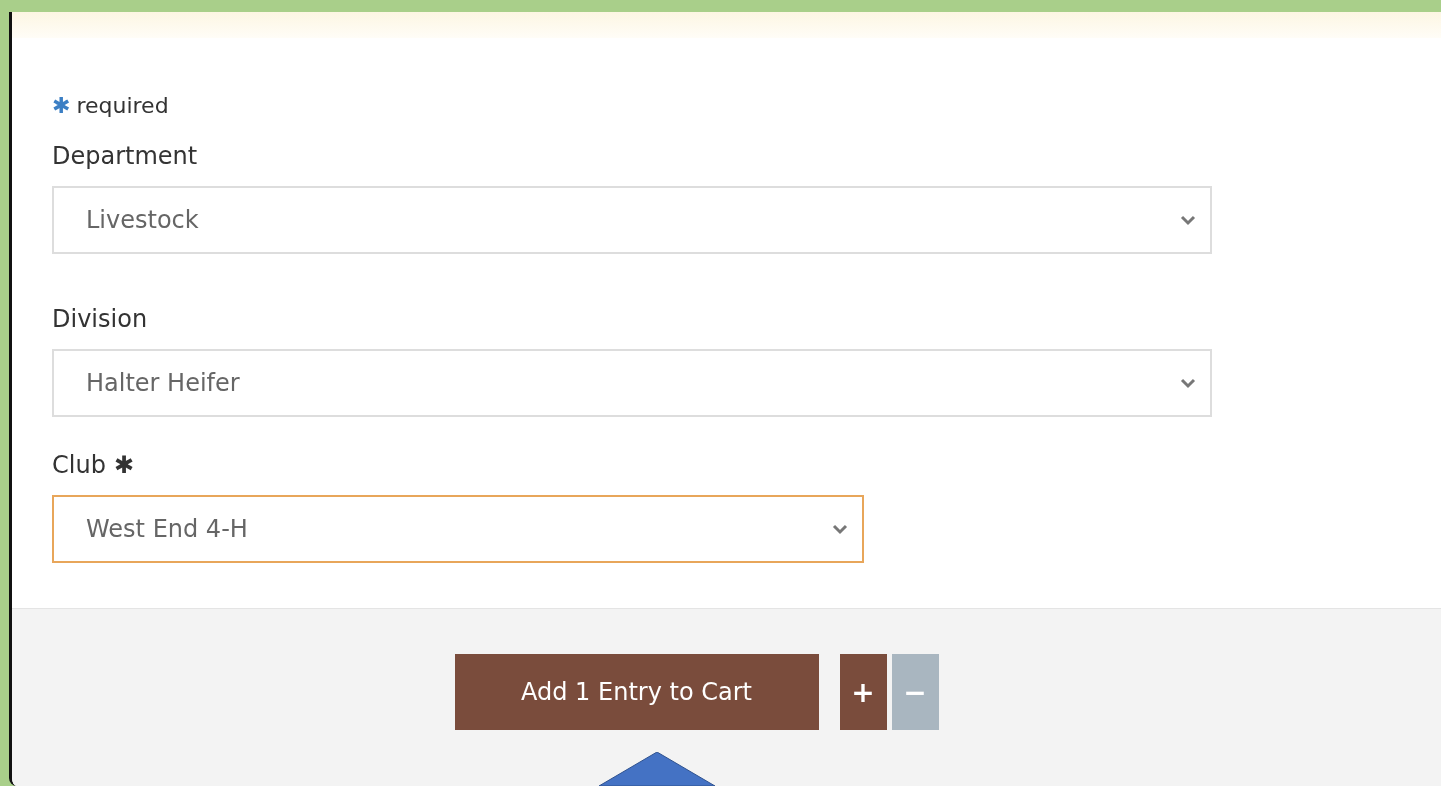 This screenshot has width=1441, height=786. Describe the element at coordinates (79, 465) in the screenshot. I see `field-label: Club` at that location.